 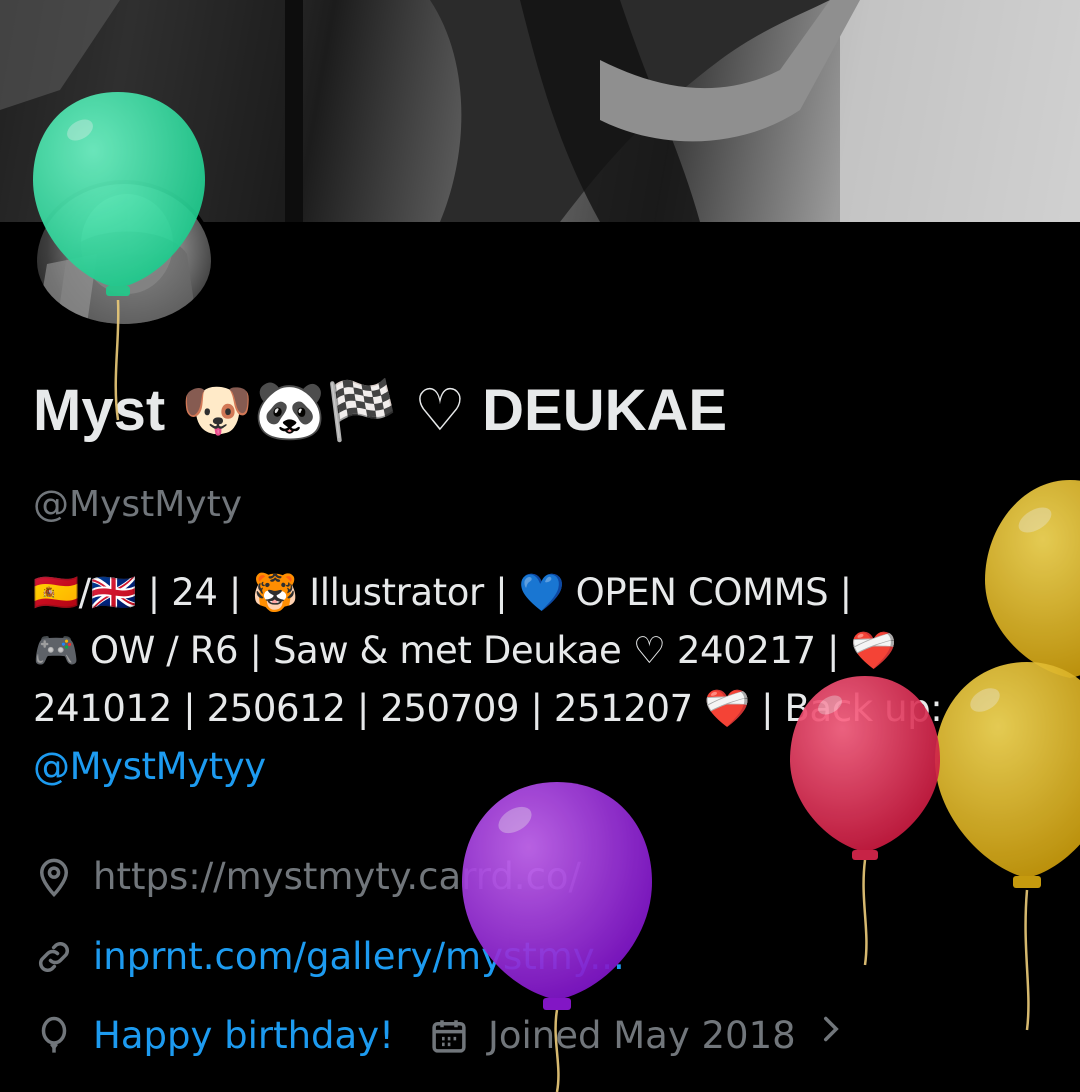 I want to click on bio-mention-link: @MystMytyy, so click(x=149, y=766).